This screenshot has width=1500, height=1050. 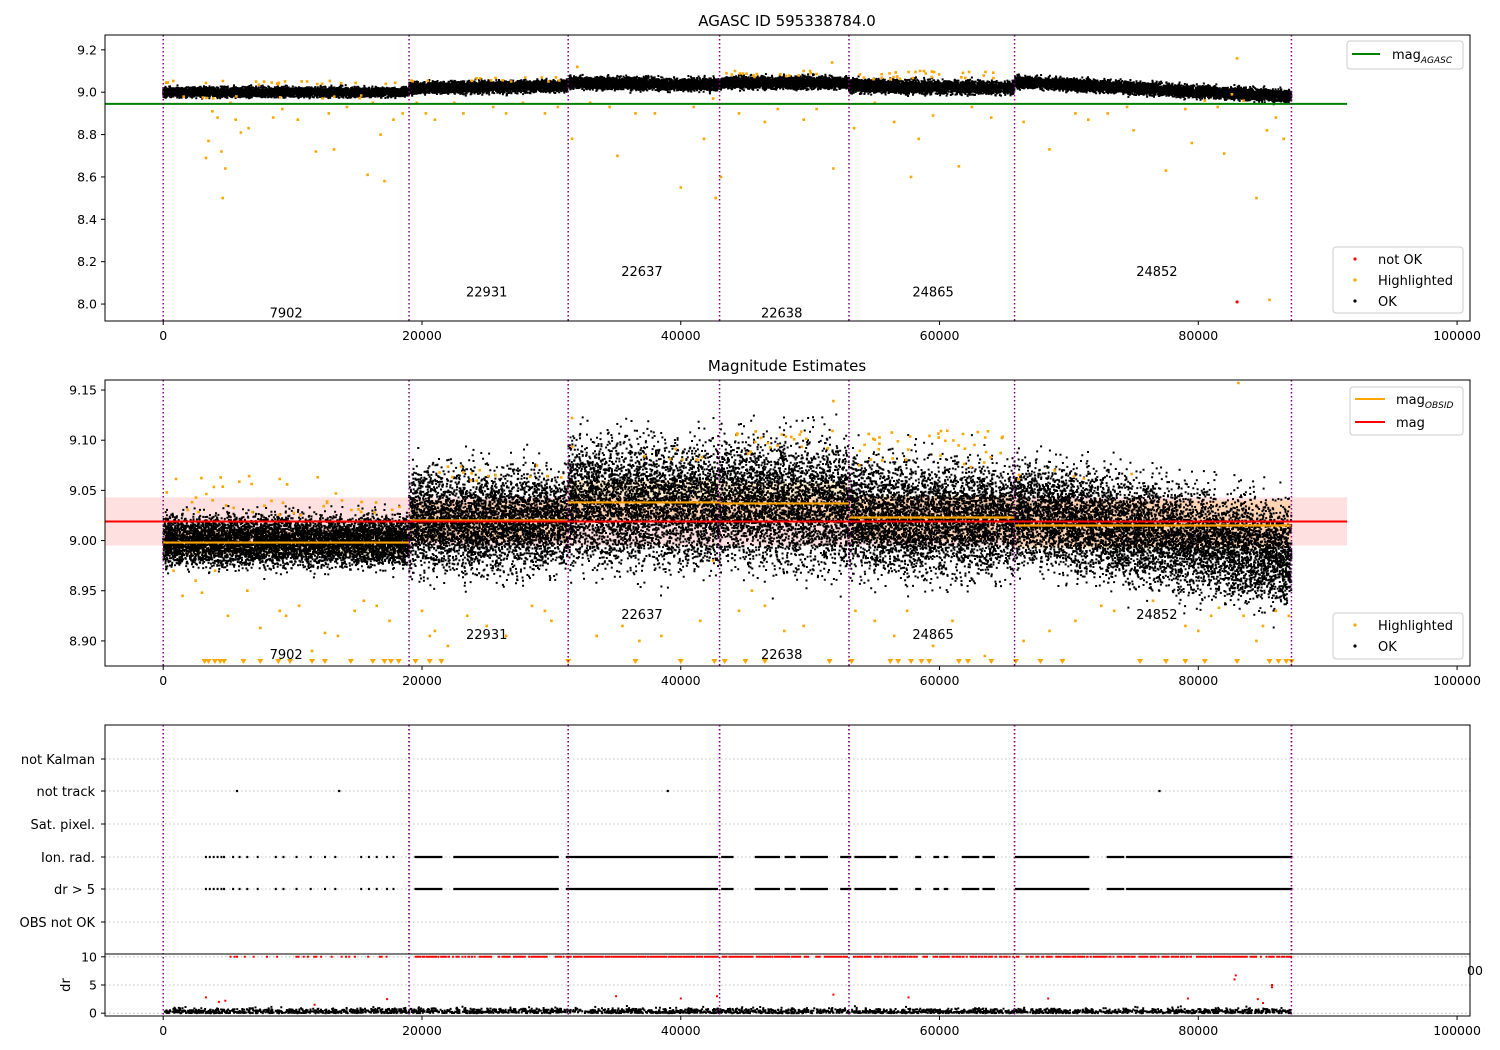 What do you see at coordinates (1355, 259) in the screenshot?
I see `legend-marker-not-ok` at bounding box center [1355, 259].